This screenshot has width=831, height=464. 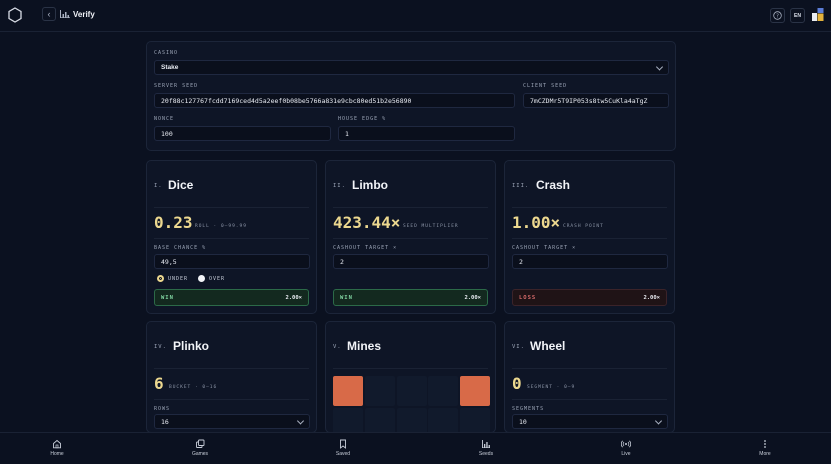 What do you see at coordinates (173, 222) in the screenshot?
I see `dice-result: 0.23` at bounding box center [173, 222].